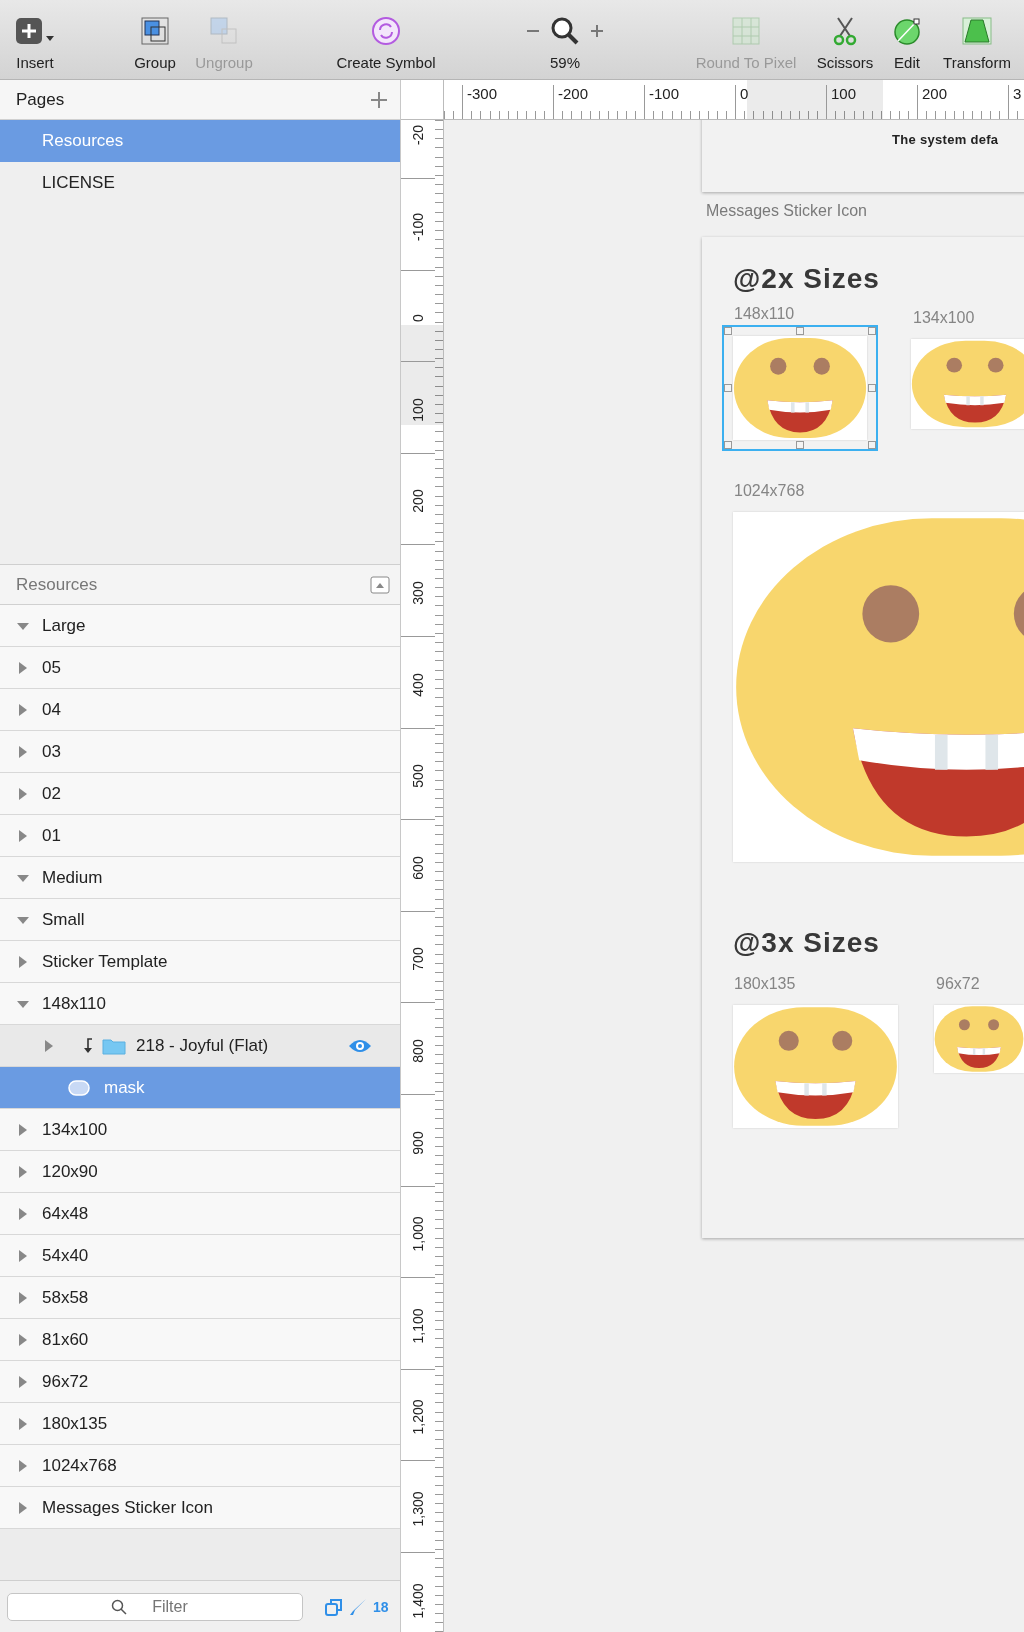 The width and height of the screenshot is (1024, 1632). I want to click on layer-row: 81x60, so click(200, 1340).